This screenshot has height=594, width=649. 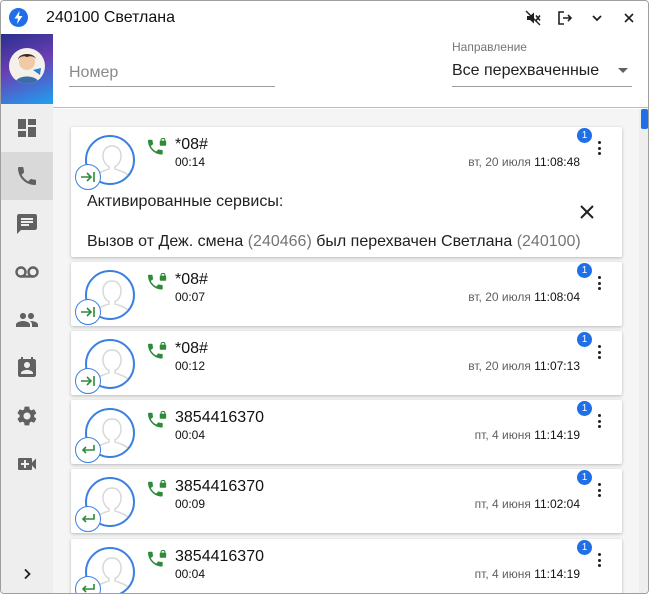 I want to click on sidebar, so click(x=27, y=313).